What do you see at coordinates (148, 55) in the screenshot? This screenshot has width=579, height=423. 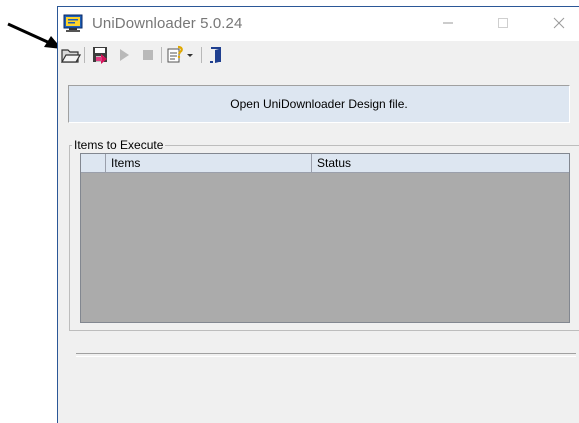 I see `stop-icon` at bounding box center [148, 55].